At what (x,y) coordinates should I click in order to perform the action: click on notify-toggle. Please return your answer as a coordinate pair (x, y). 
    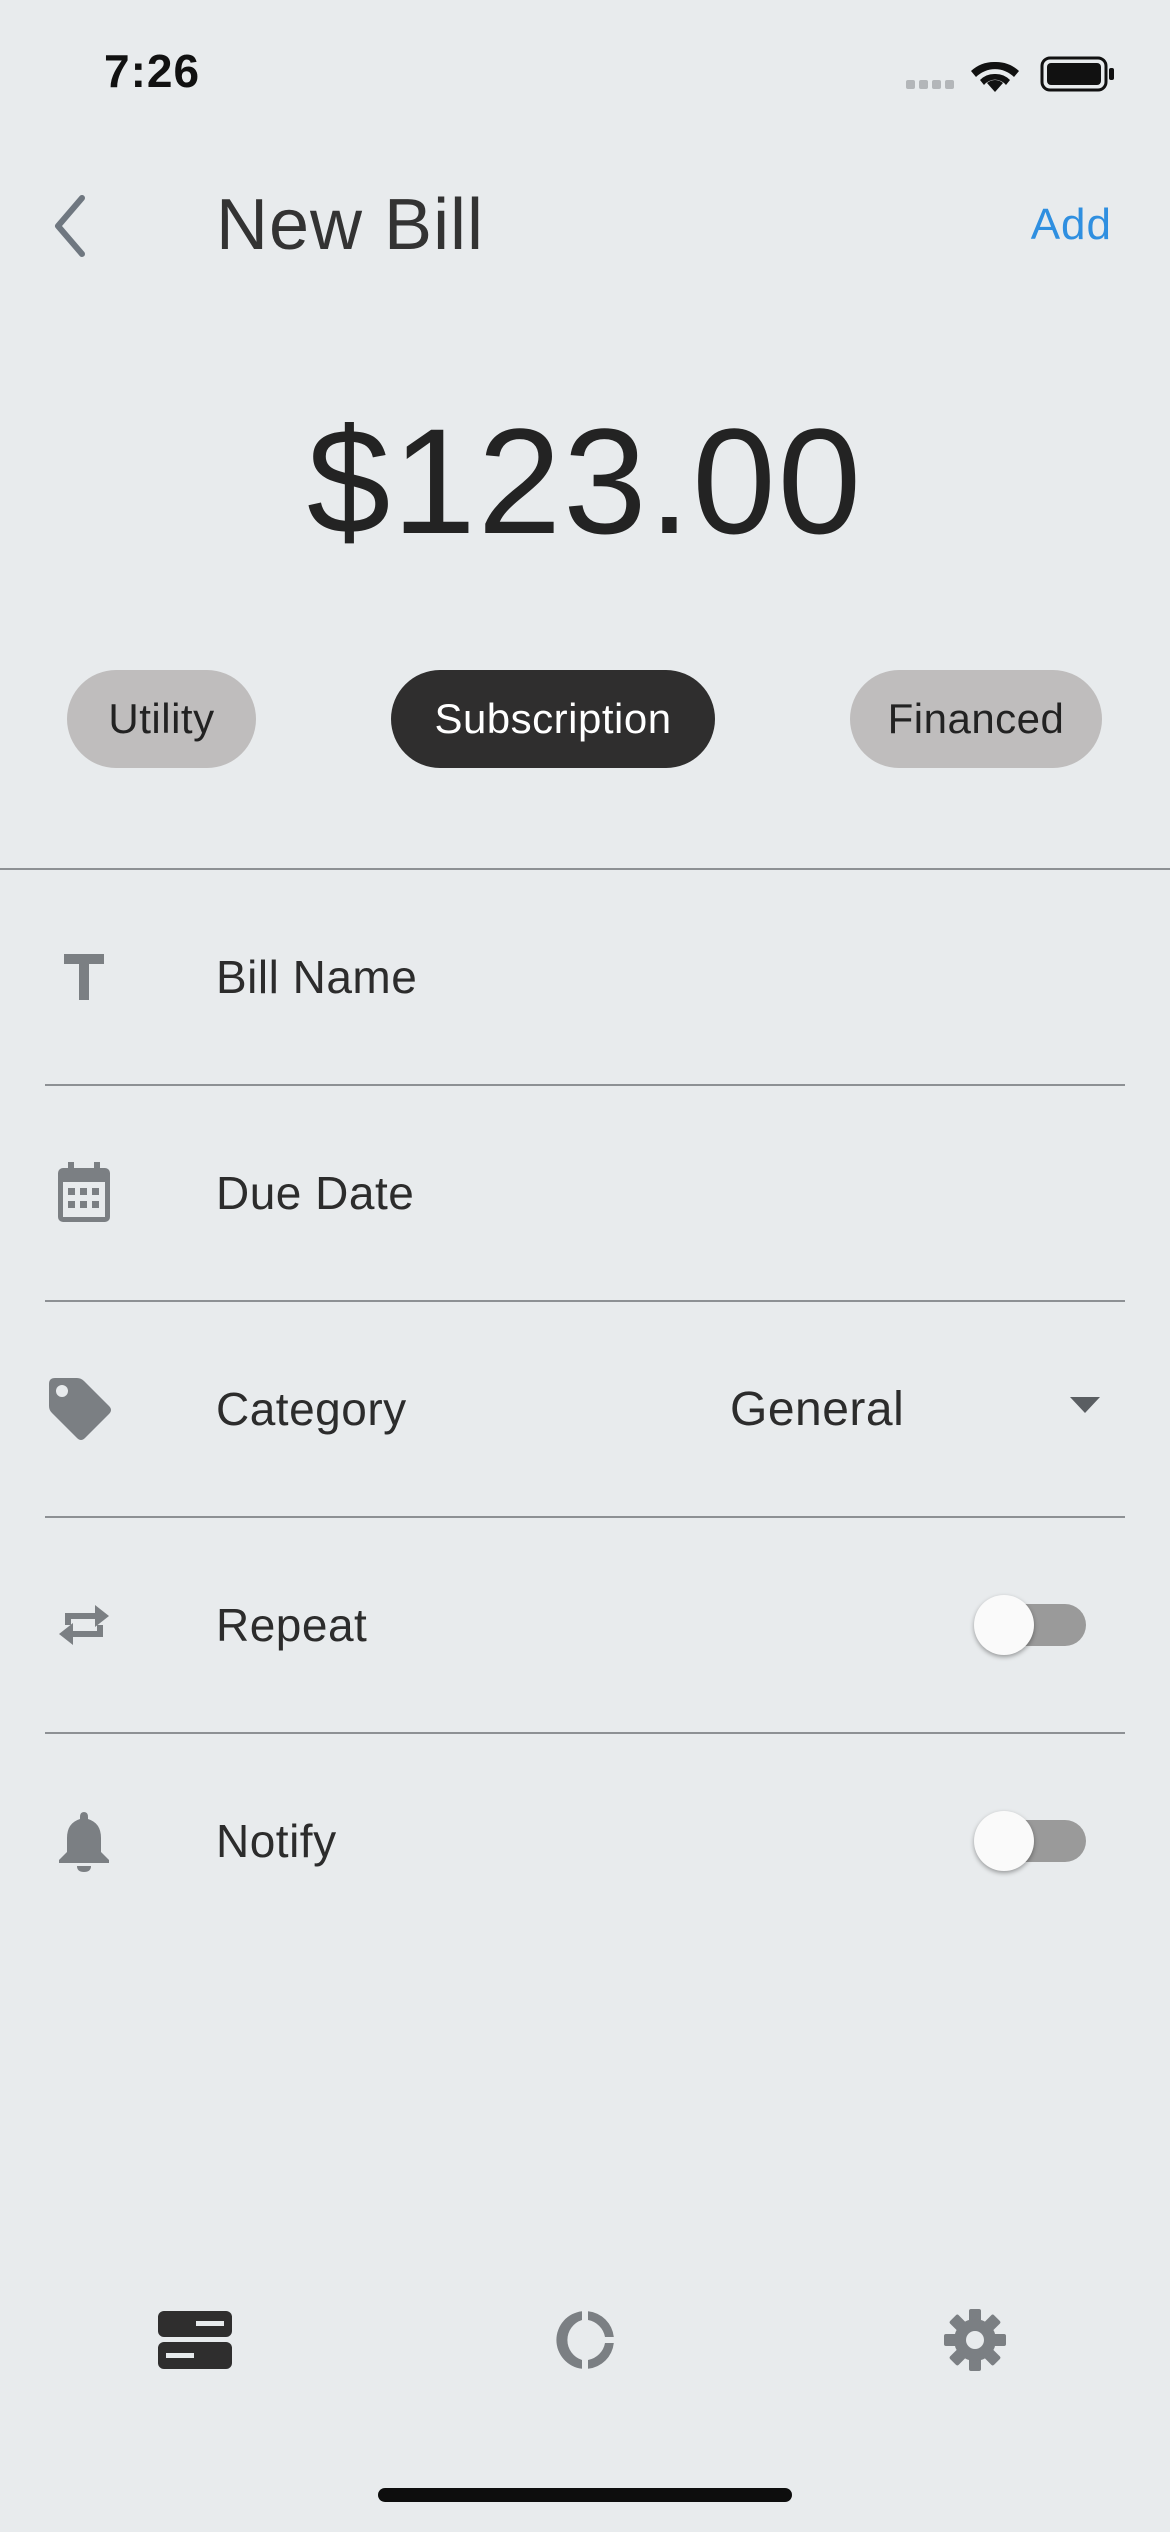
    Looking at the image, I should click on (1030, 1841).